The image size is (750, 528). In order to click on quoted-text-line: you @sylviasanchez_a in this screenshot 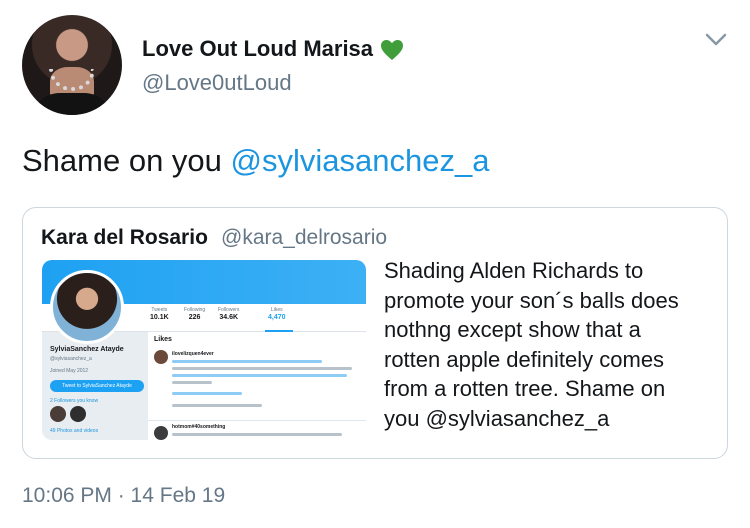, I will do `click(497, 418)`.